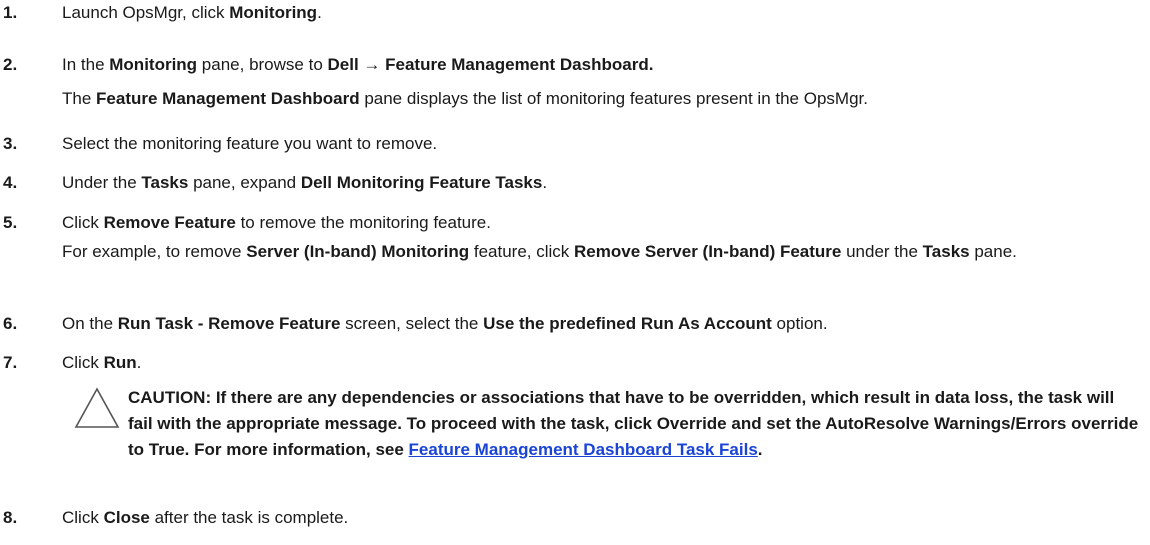  Describe the element at coordinates (421, 182) in the screenshot. I see `bold-term: Dell Monitoring Feature Tasks` at that location.